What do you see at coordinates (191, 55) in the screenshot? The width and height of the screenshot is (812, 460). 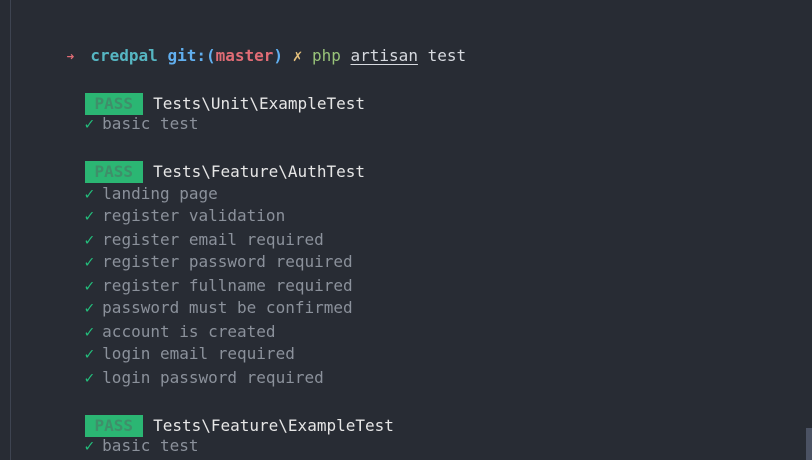 I see `prompt-git-label: git:(` at bounding box center [191, 55].